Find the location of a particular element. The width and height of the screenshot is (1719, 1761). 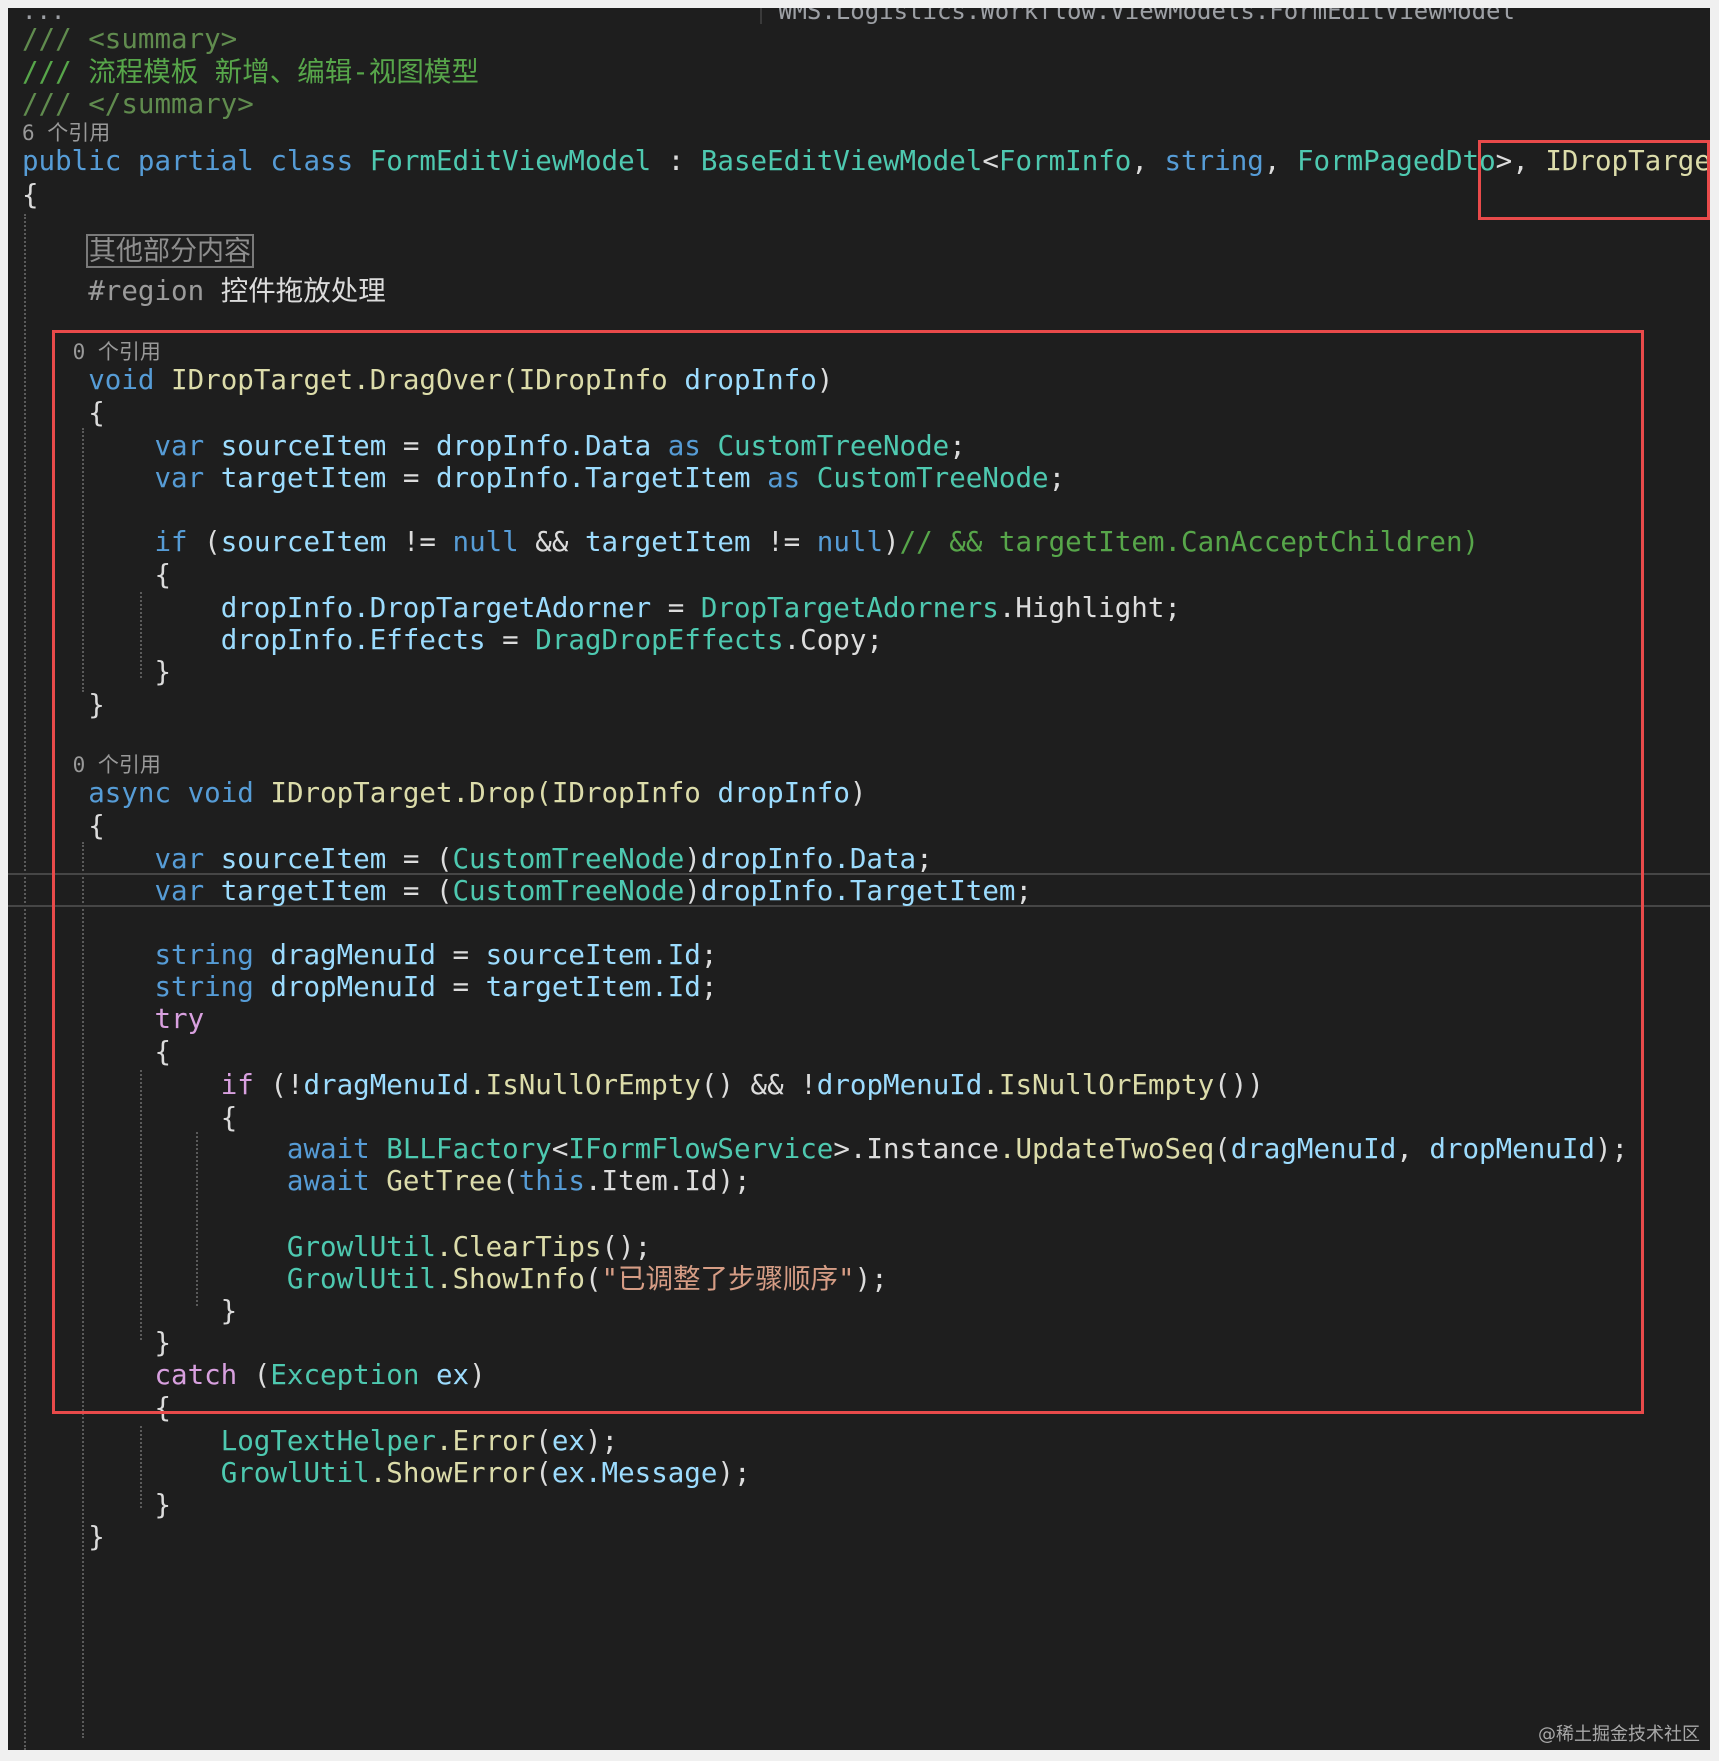

watermark: @稀土掘金技术社区 is located at coordinates (1619, 1734).